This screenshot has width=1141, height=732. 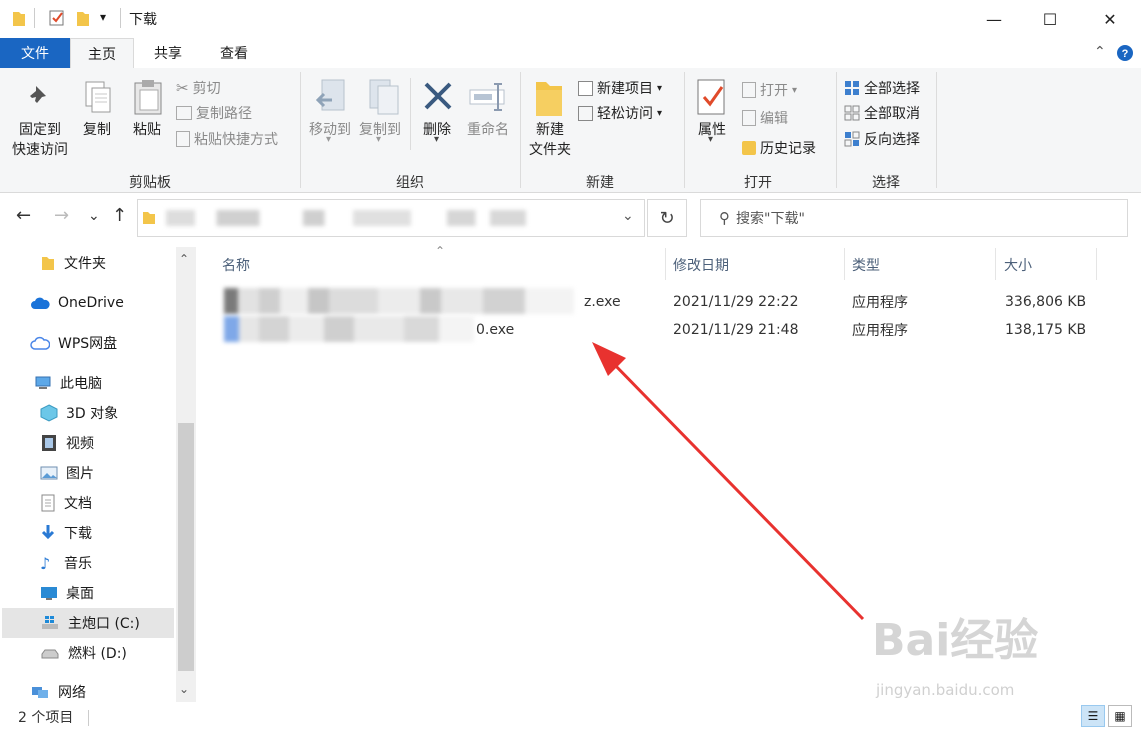 I want to click on scroll-up-icon: ⌃, so click(x=184, y=259).